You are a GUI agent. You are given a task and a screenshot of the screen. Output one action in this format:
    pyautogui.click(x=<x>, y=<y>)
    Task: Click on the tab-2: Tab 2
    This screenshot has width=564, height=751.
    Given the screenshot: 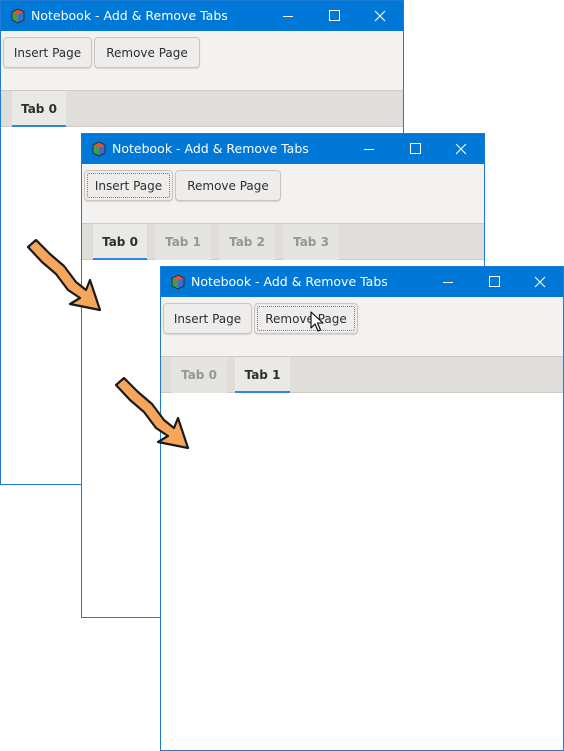 What is the action you would take?
    pyautogui.click(x=247, y=242)
    